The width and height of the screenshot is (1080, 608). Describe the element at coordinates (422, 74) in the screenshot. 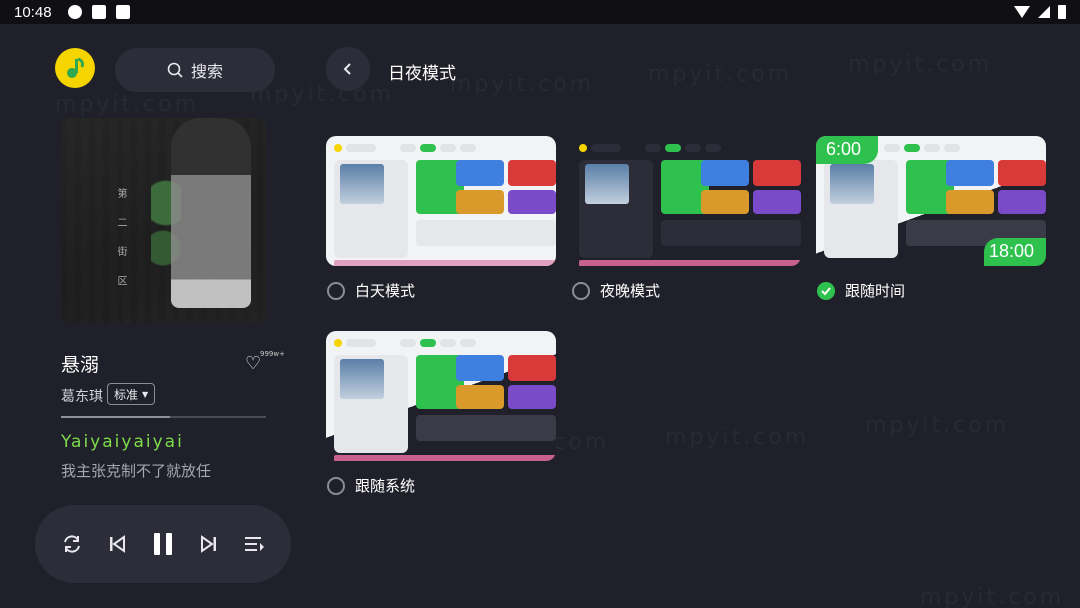

I see `page-title: 日夜模式` at that location.